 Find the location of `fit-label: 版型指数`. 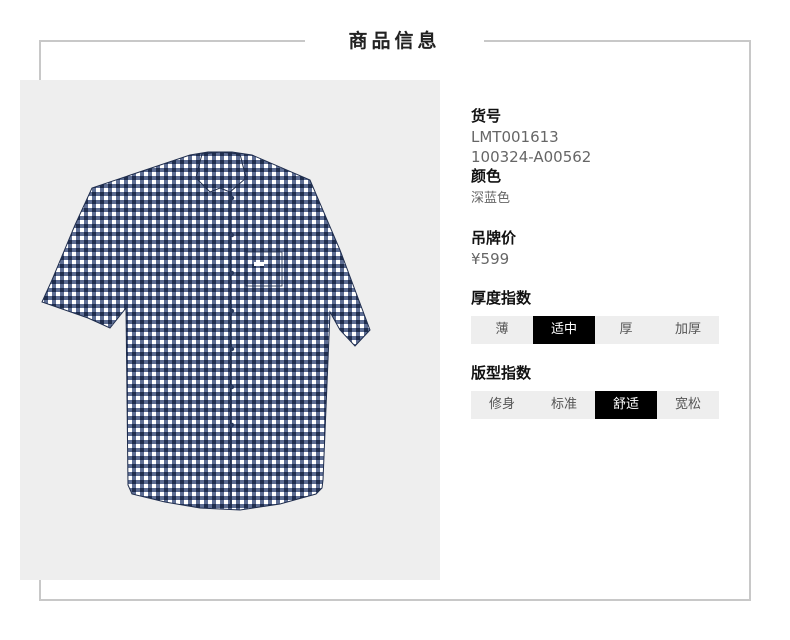

fit-label: 版型指数 is located at coordinates (501, 373).